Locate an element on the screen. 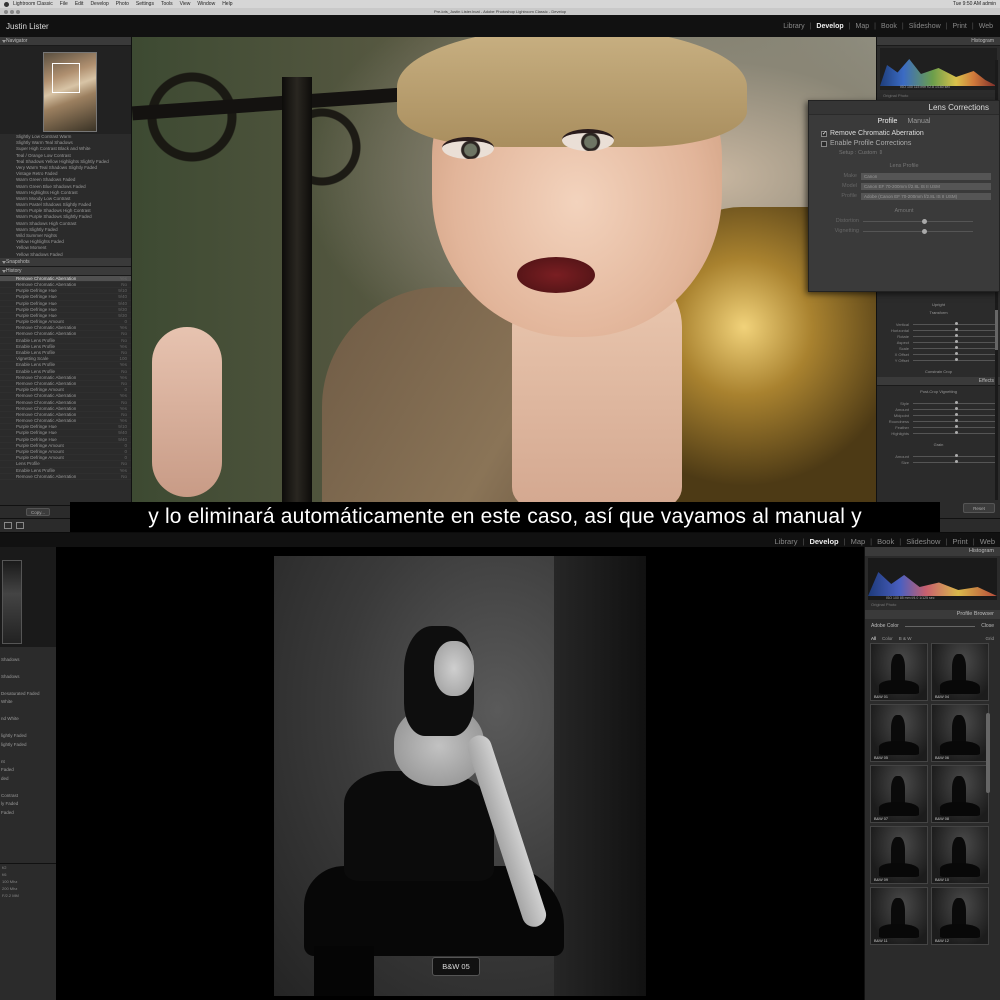 The image size is (1000, 1000). zoom-dot-icon is located at coordinates (18, 11).